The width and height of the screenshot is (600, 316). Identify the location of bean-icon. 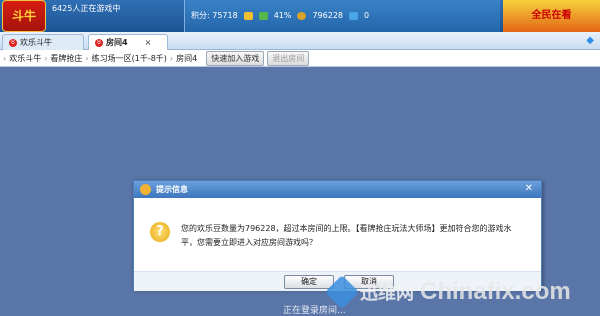
(302, 15).